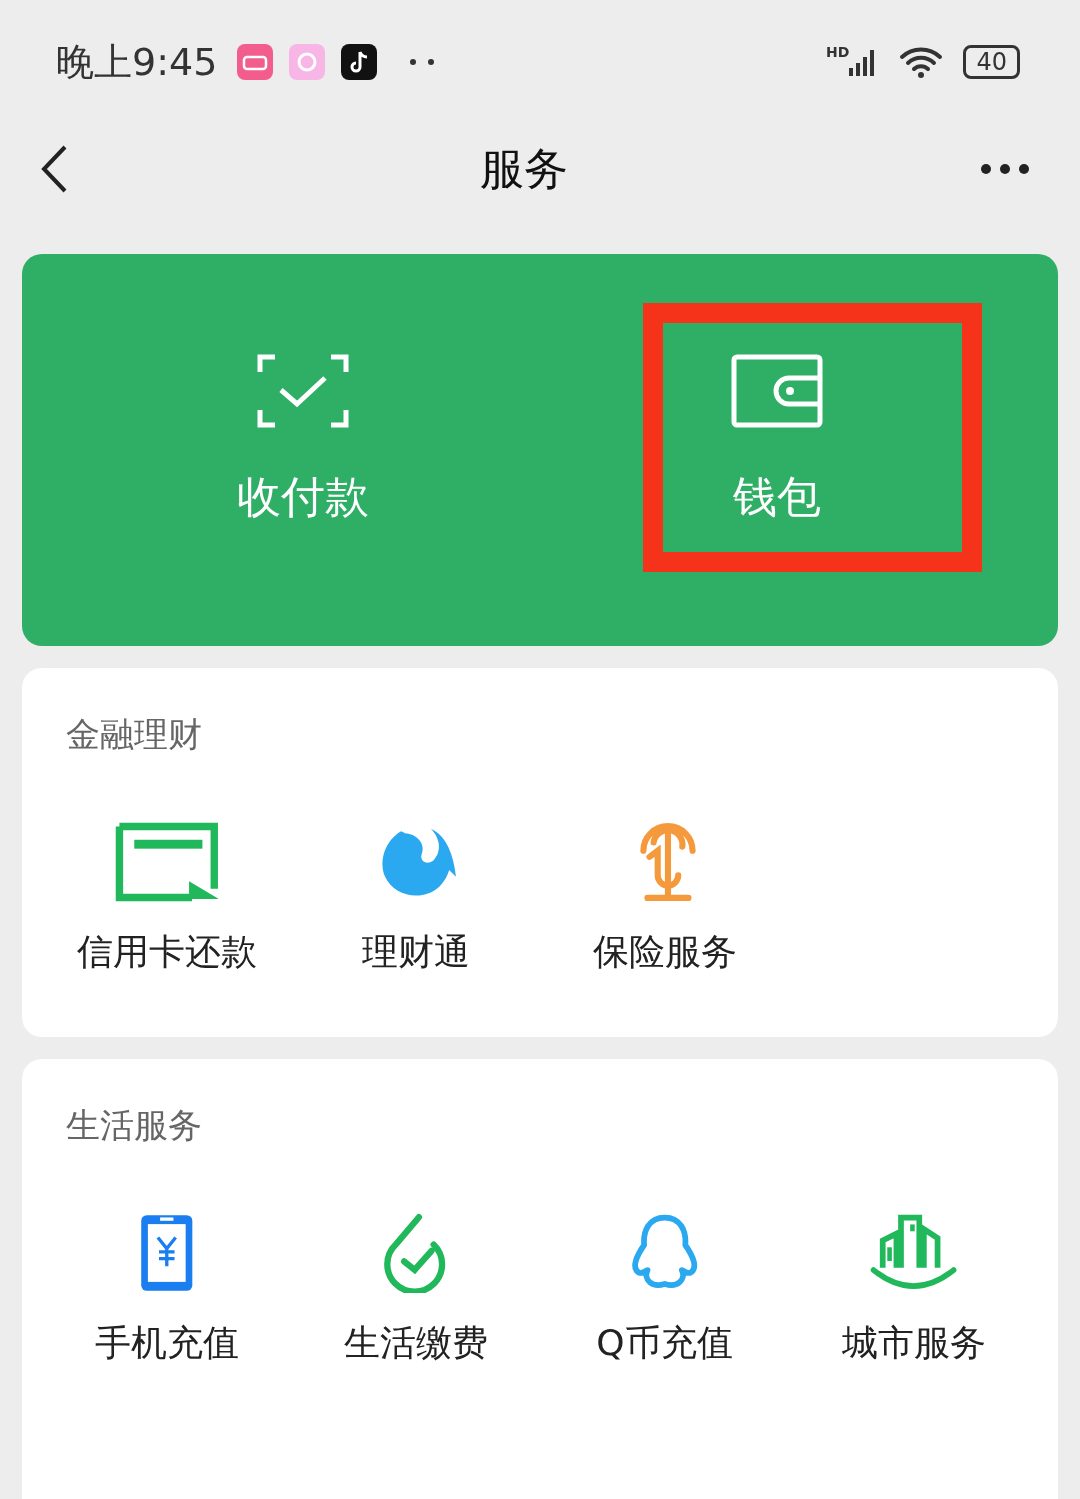 This screenshot has width=1080, height=1499. What do you see at coordinates (166, 862) in the screenshot?
I see `card-icon` at bounding box center [166, 862].